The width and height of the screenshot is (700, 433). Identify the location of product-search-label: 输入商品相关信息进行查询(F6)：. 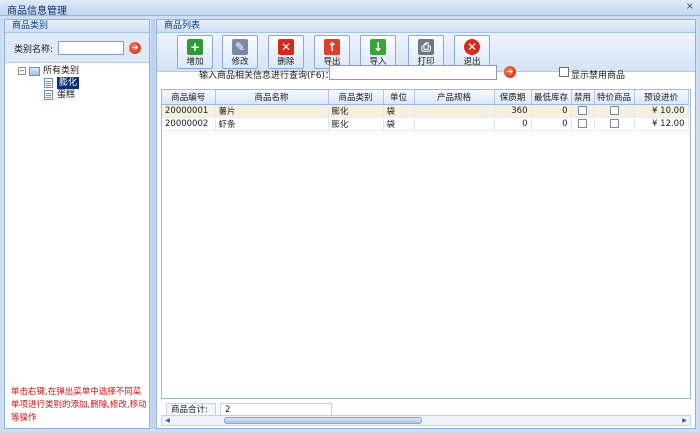
(266, 76).